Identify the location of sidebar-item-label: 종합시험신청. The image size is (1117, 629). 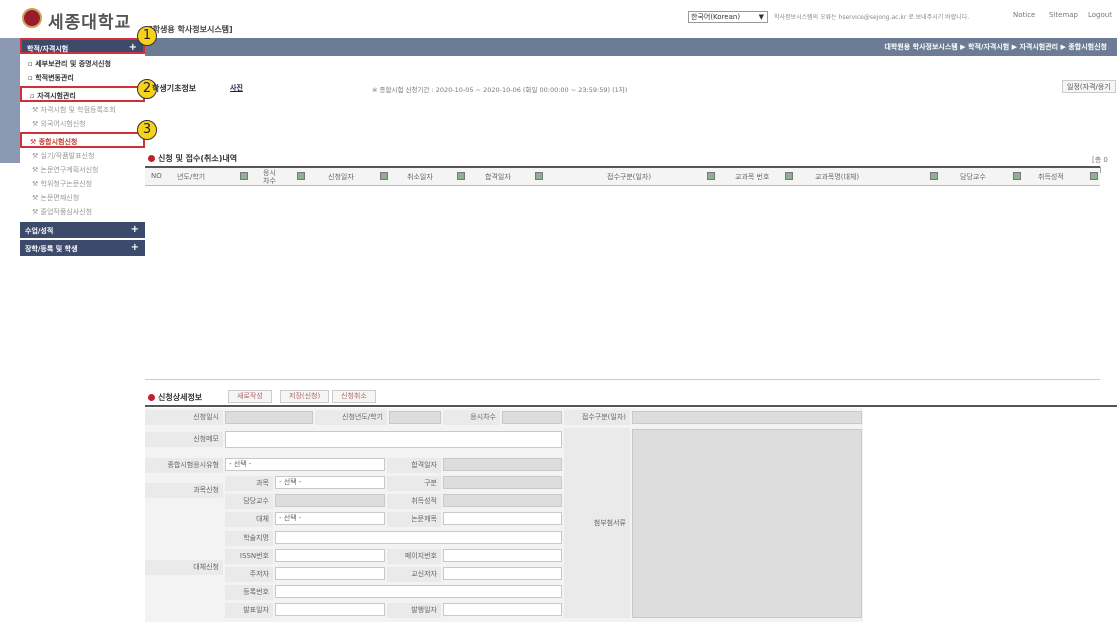
(58, 142).